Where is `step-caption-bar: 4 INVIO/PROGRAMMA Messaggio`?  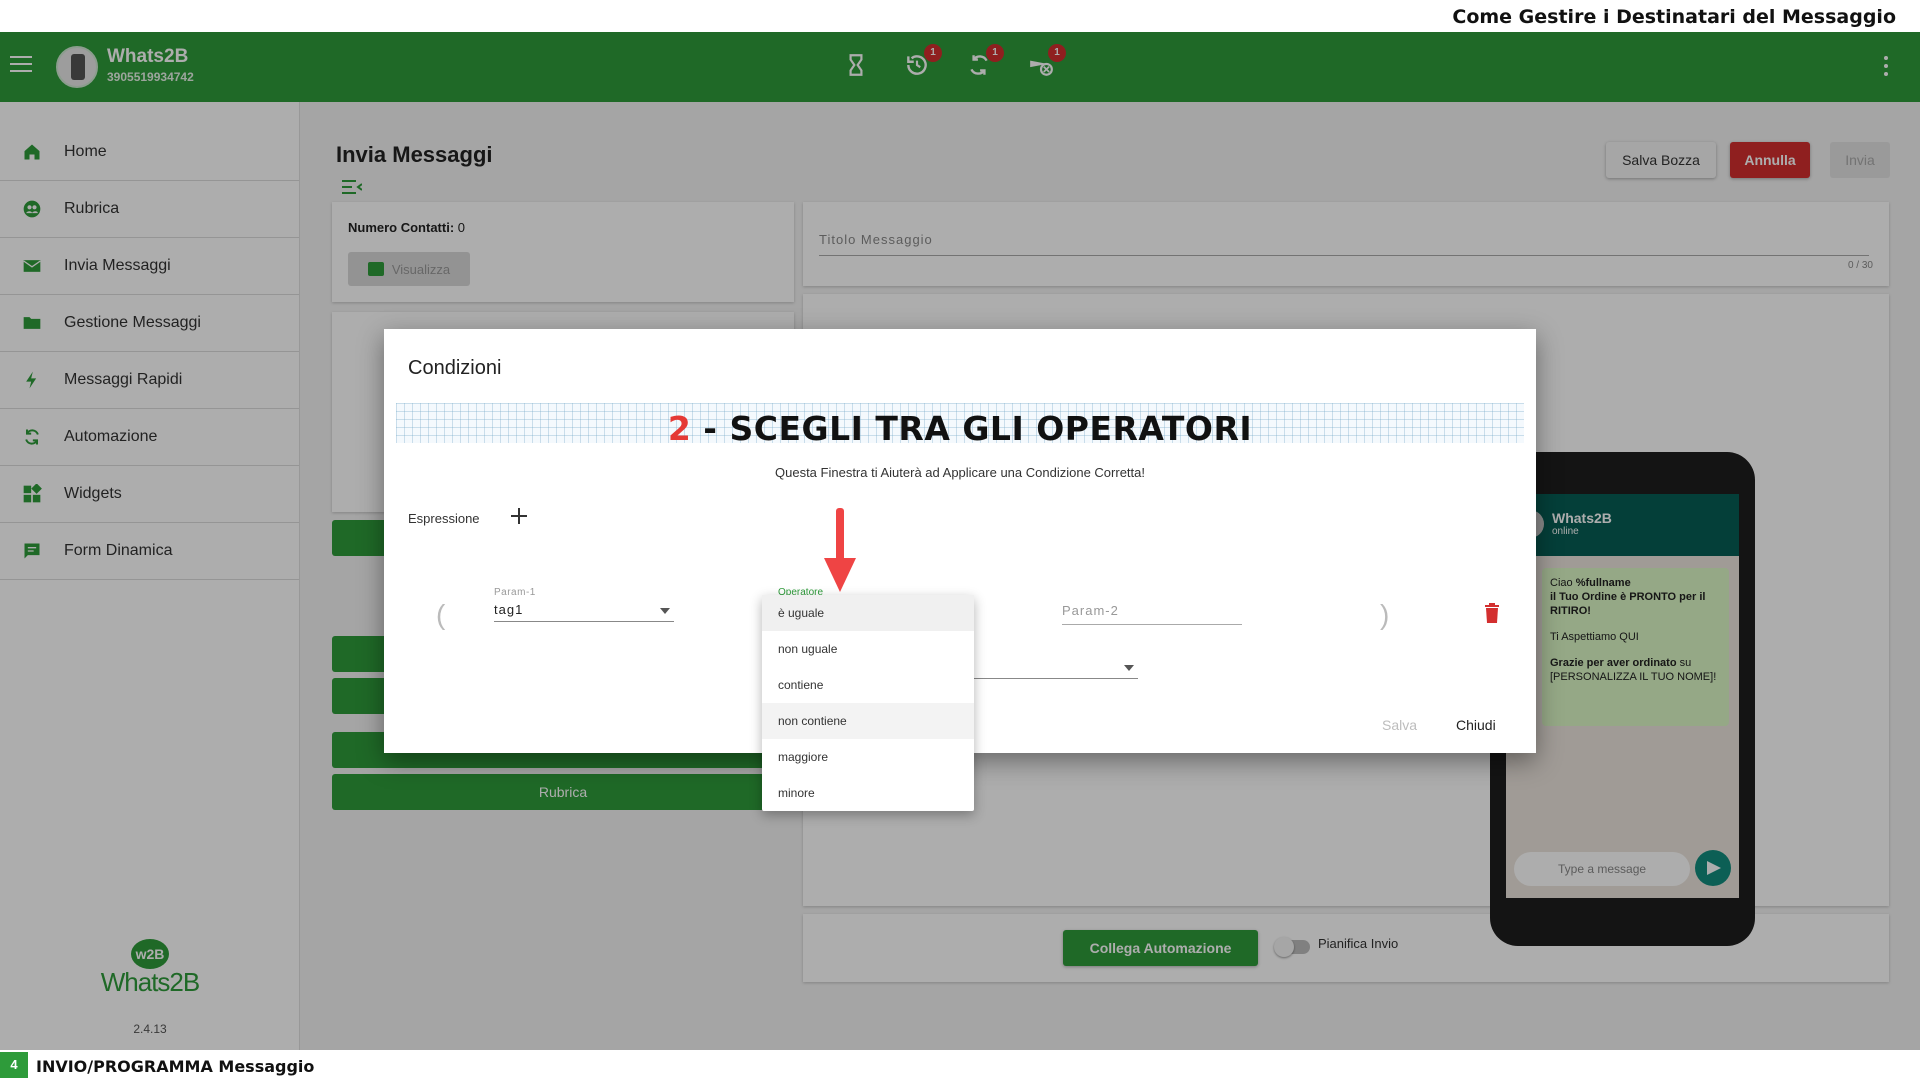 step-caption-bar: 4 INVIO/PROGRAMMA Messaggio is located at coordinates (960, 1065).